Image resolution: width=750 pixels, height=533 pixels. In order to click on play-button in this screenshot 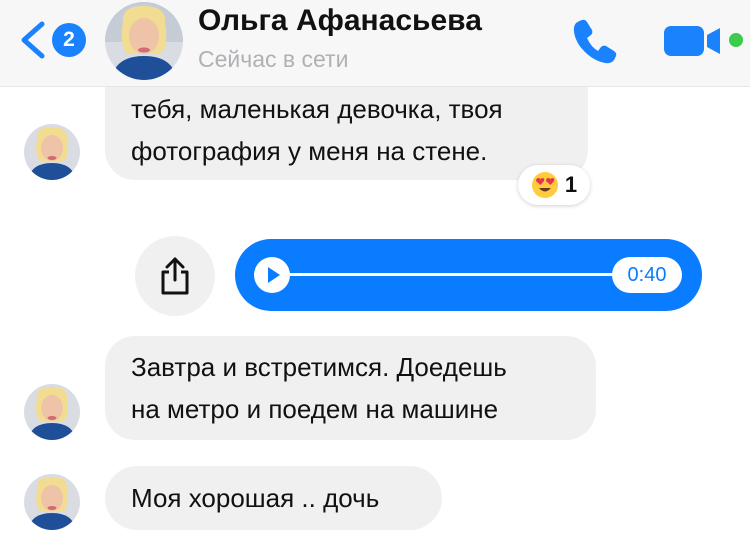, I will do `click(272, 275)`.